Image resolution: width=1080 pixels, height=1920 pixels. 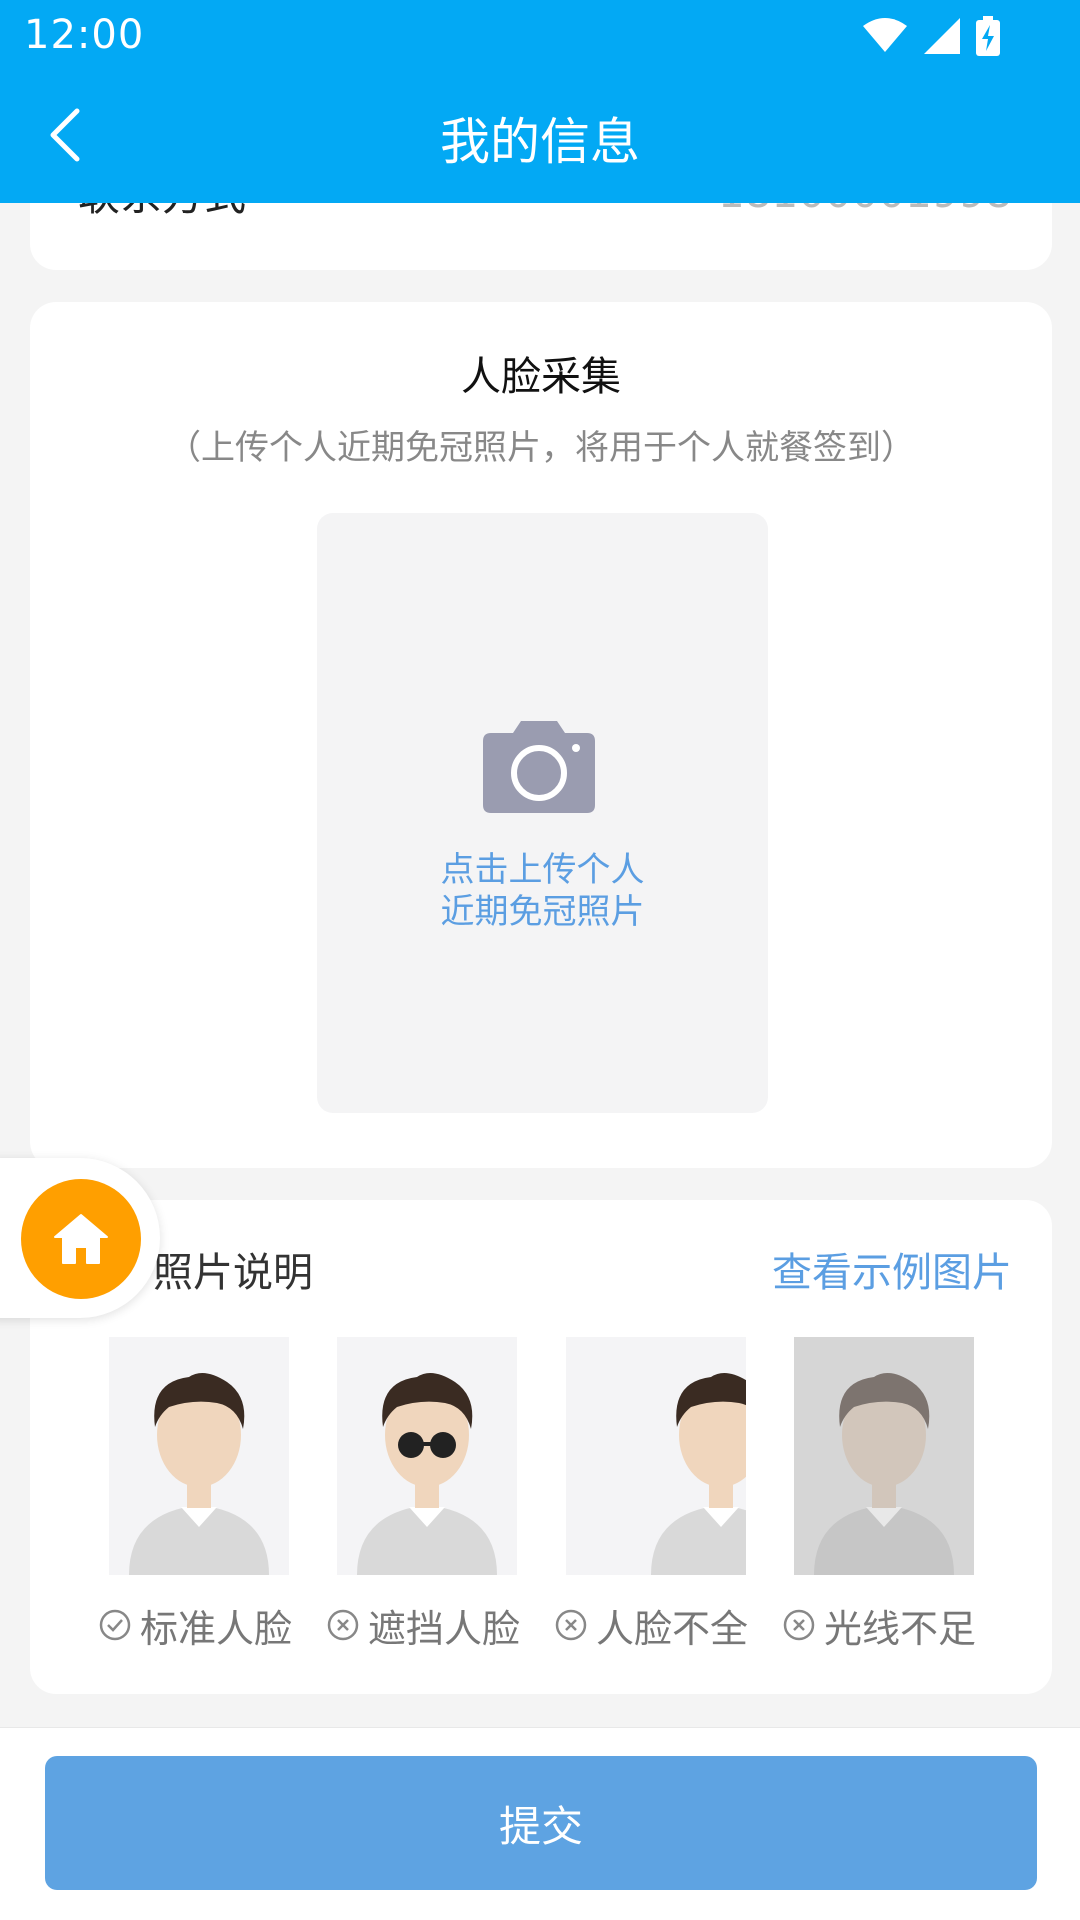 I want to click on person-avatar-icon, so click(x=199, y=1474).